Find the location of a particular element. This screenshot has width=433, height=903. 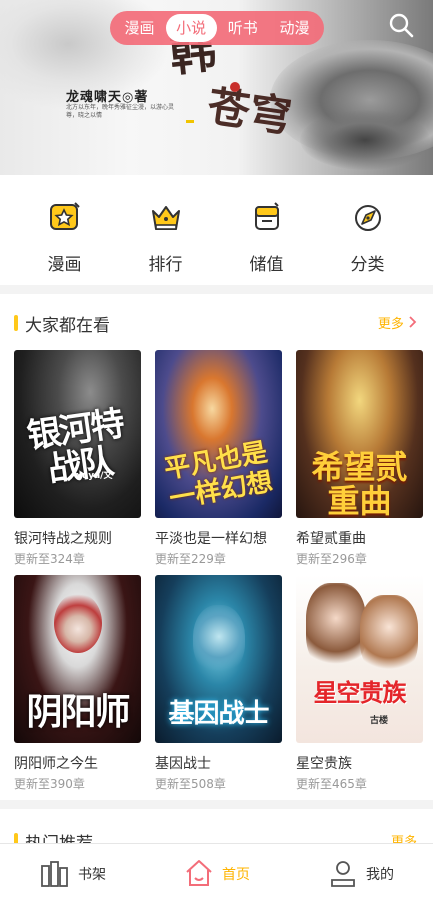

cover-title: 平凡也是一样幻想 is located at coordinates (218, 476).